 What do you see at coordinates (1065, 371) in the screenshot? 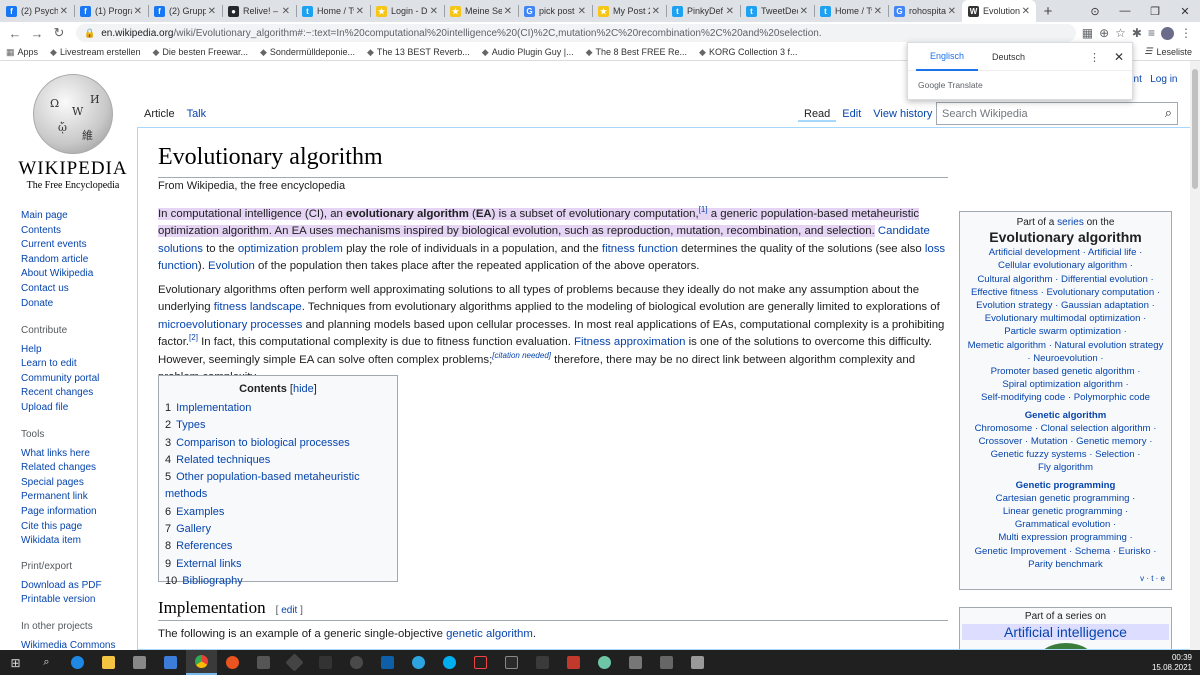
I see `navbox-link-row: Promoter based genetic algorithm ·` at bounding box center [1065, 371].